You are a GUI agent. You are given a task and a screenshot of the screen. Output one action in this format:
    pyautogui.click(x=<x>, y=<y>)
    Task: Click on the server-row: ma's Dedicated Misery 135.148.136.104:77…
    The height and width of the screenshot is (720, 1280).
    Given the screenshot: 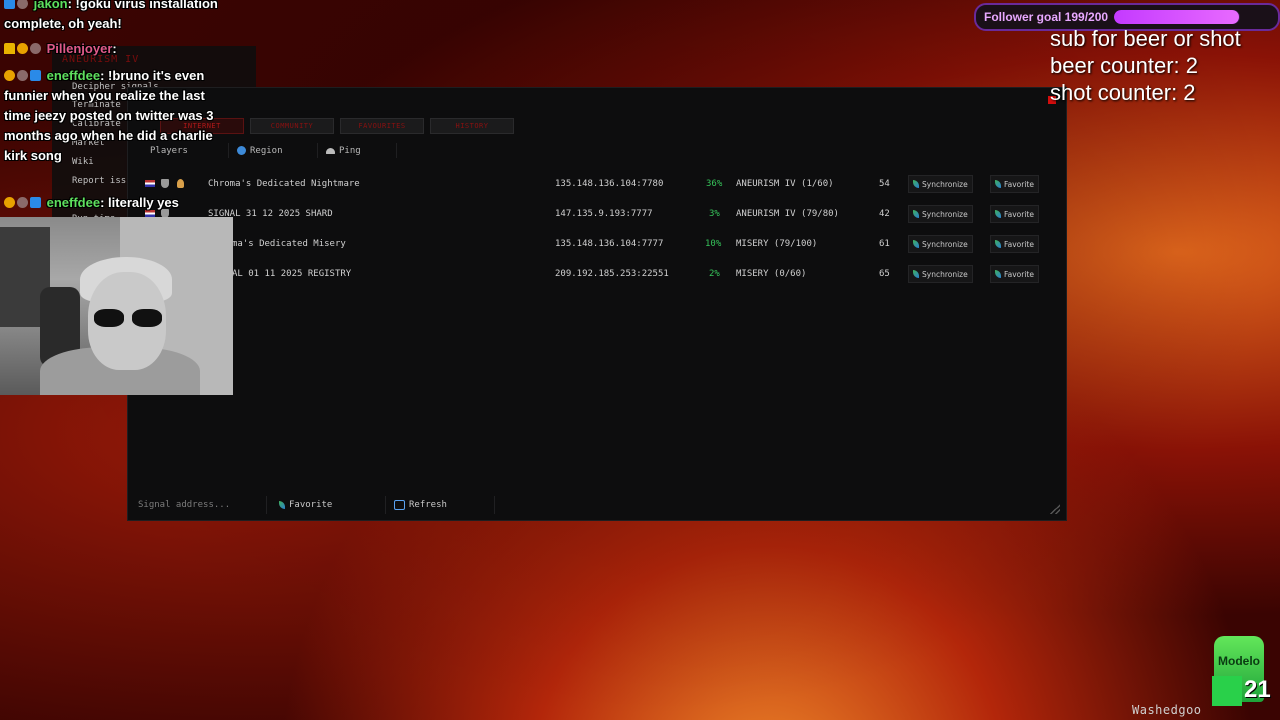 What is the action you would take?
    pyautogui.click(x=597, y=244)
    